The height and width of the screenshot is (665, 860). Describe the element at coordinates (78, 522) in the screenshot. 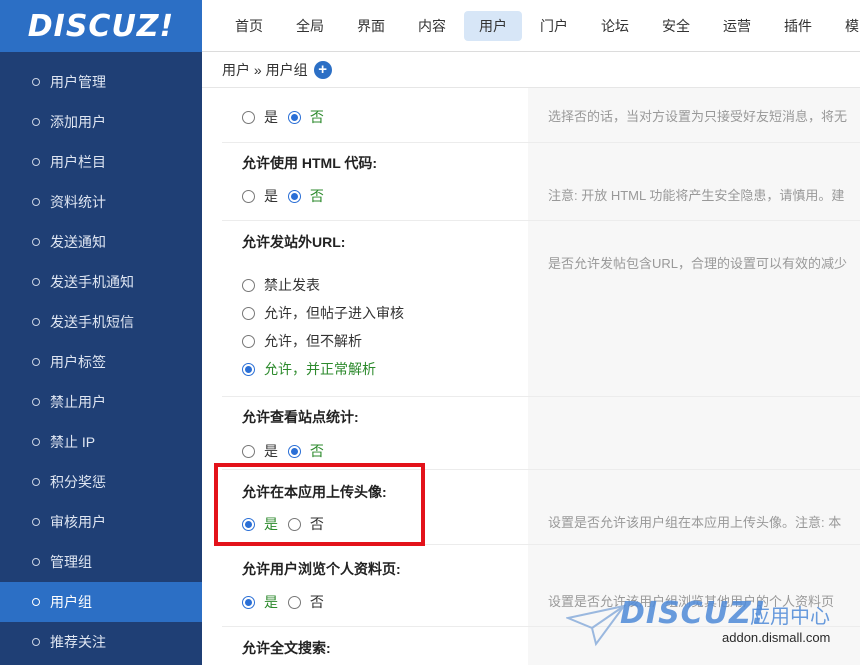

I see `sidebar-item-label: 审核用户` at that location.